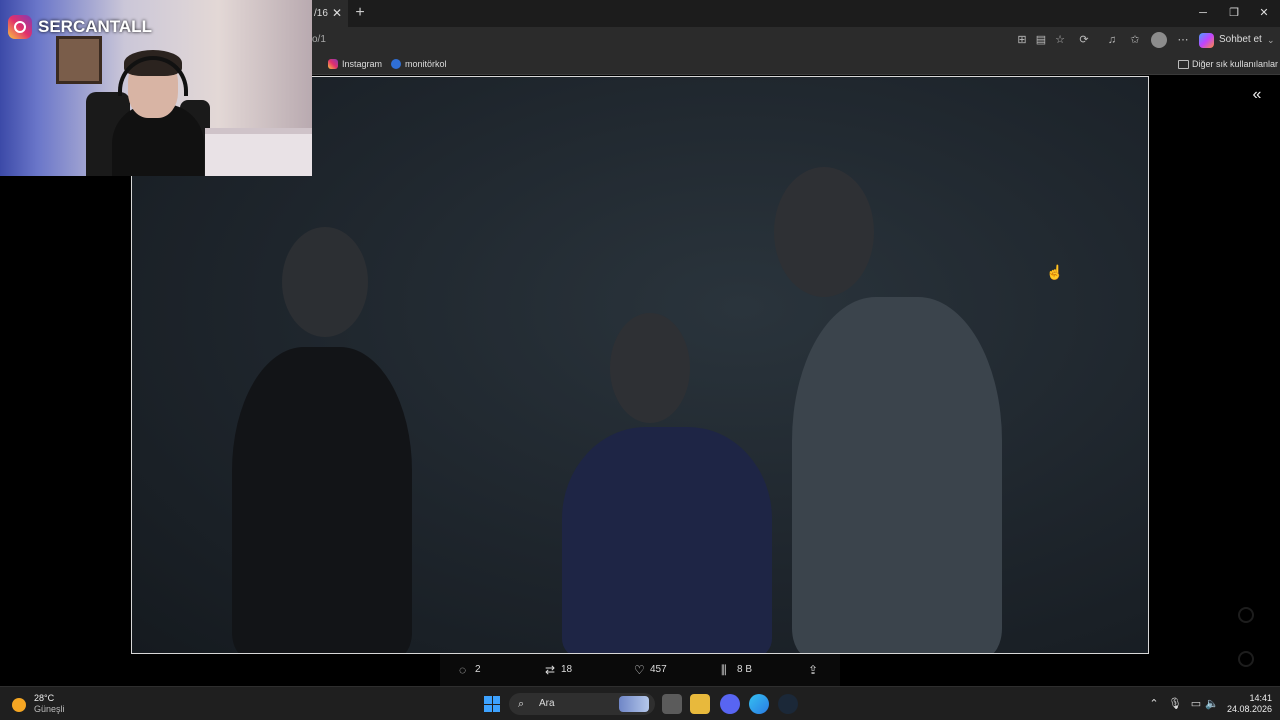 The height and width of the screenshot is (720, 1280). I want to click on tab-title: /16, so click(321, 13).